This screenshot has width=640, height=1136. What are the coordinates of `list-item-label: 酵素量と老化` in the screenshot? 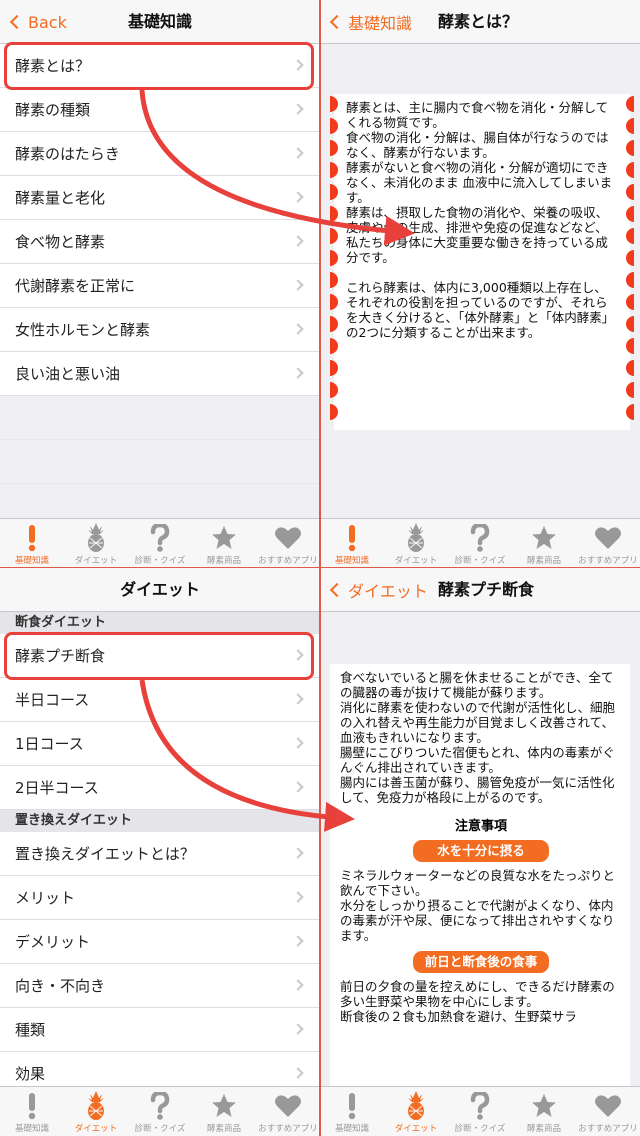 It's located at (60, 198).